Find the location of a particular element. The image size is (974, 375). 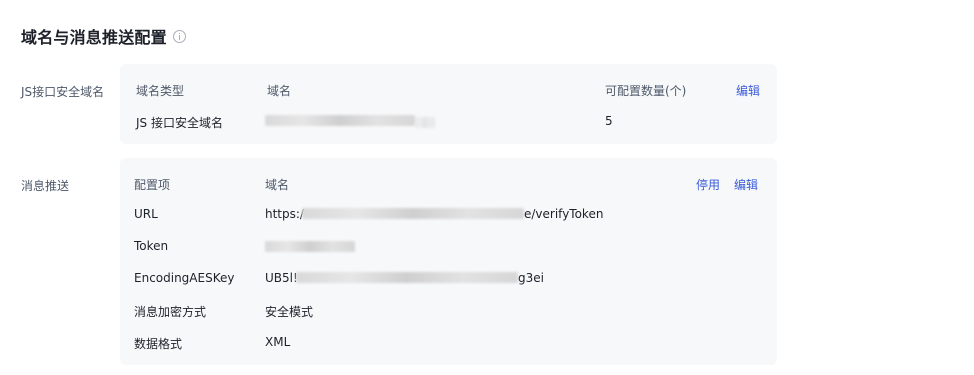

data-format-value: XML is located at coordinates (278, 342).